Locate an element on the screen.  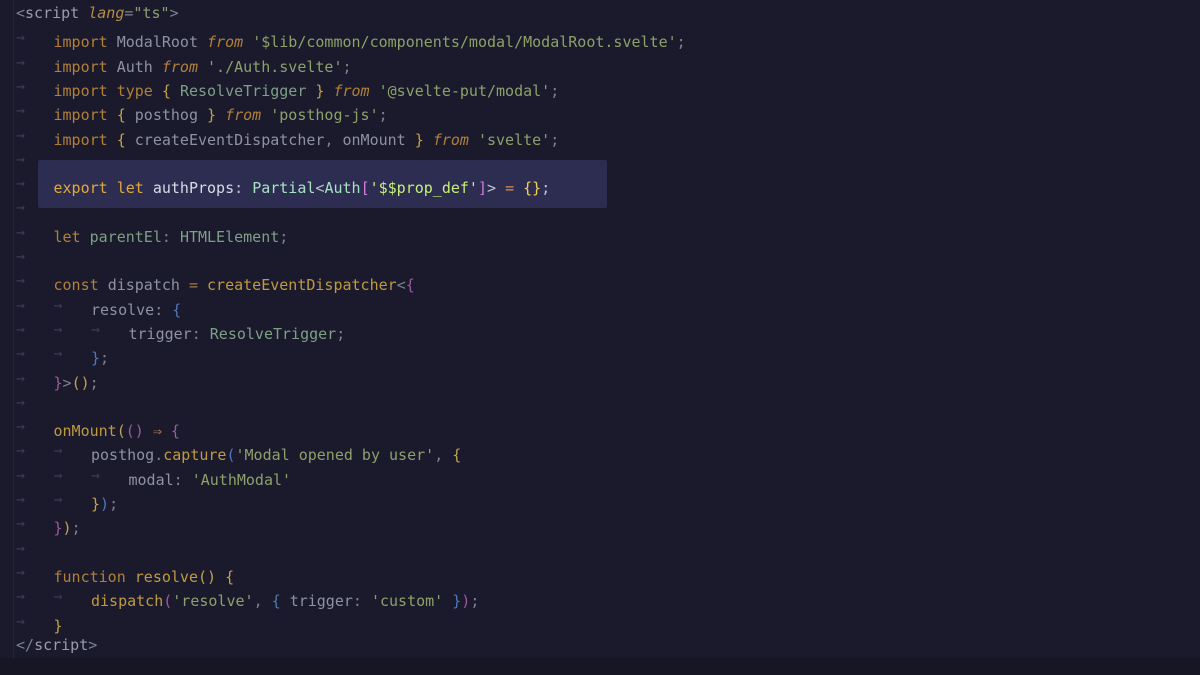
code-token: type is located at coordinates (134, 90).